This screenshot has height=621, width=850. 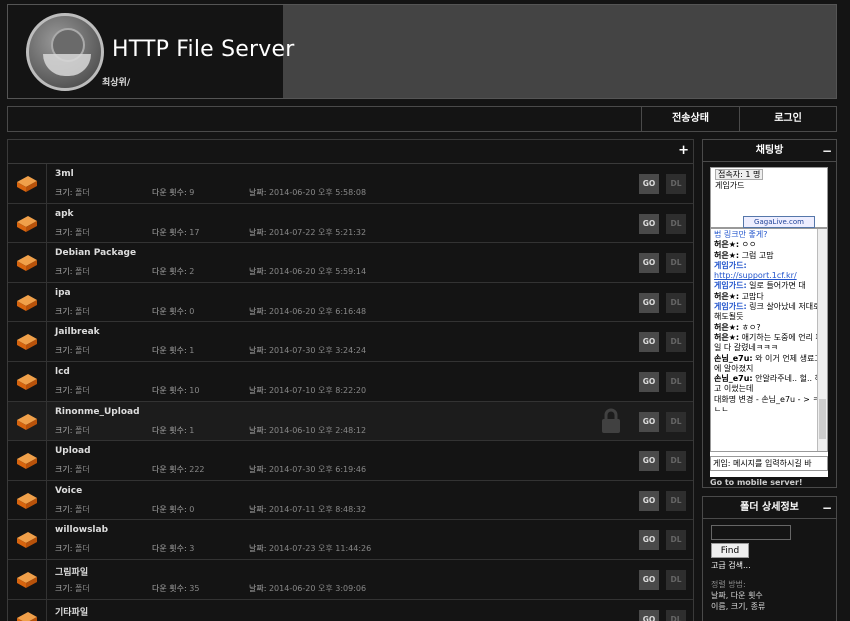 What do you see at coordinates (787, 119) in the screenshot?
I see `login-link: 로그인` at bounding box center [787, 119].